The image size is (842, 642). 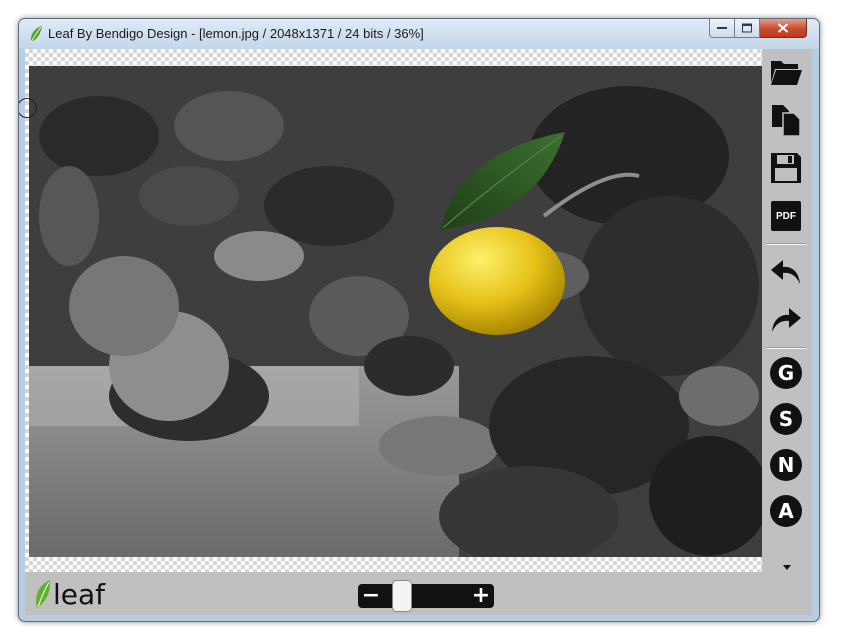 What do you see at coordinates (401, 596) in the screenshot?
I see `zoom-slider-thumb` at bounding box center [401, 596].